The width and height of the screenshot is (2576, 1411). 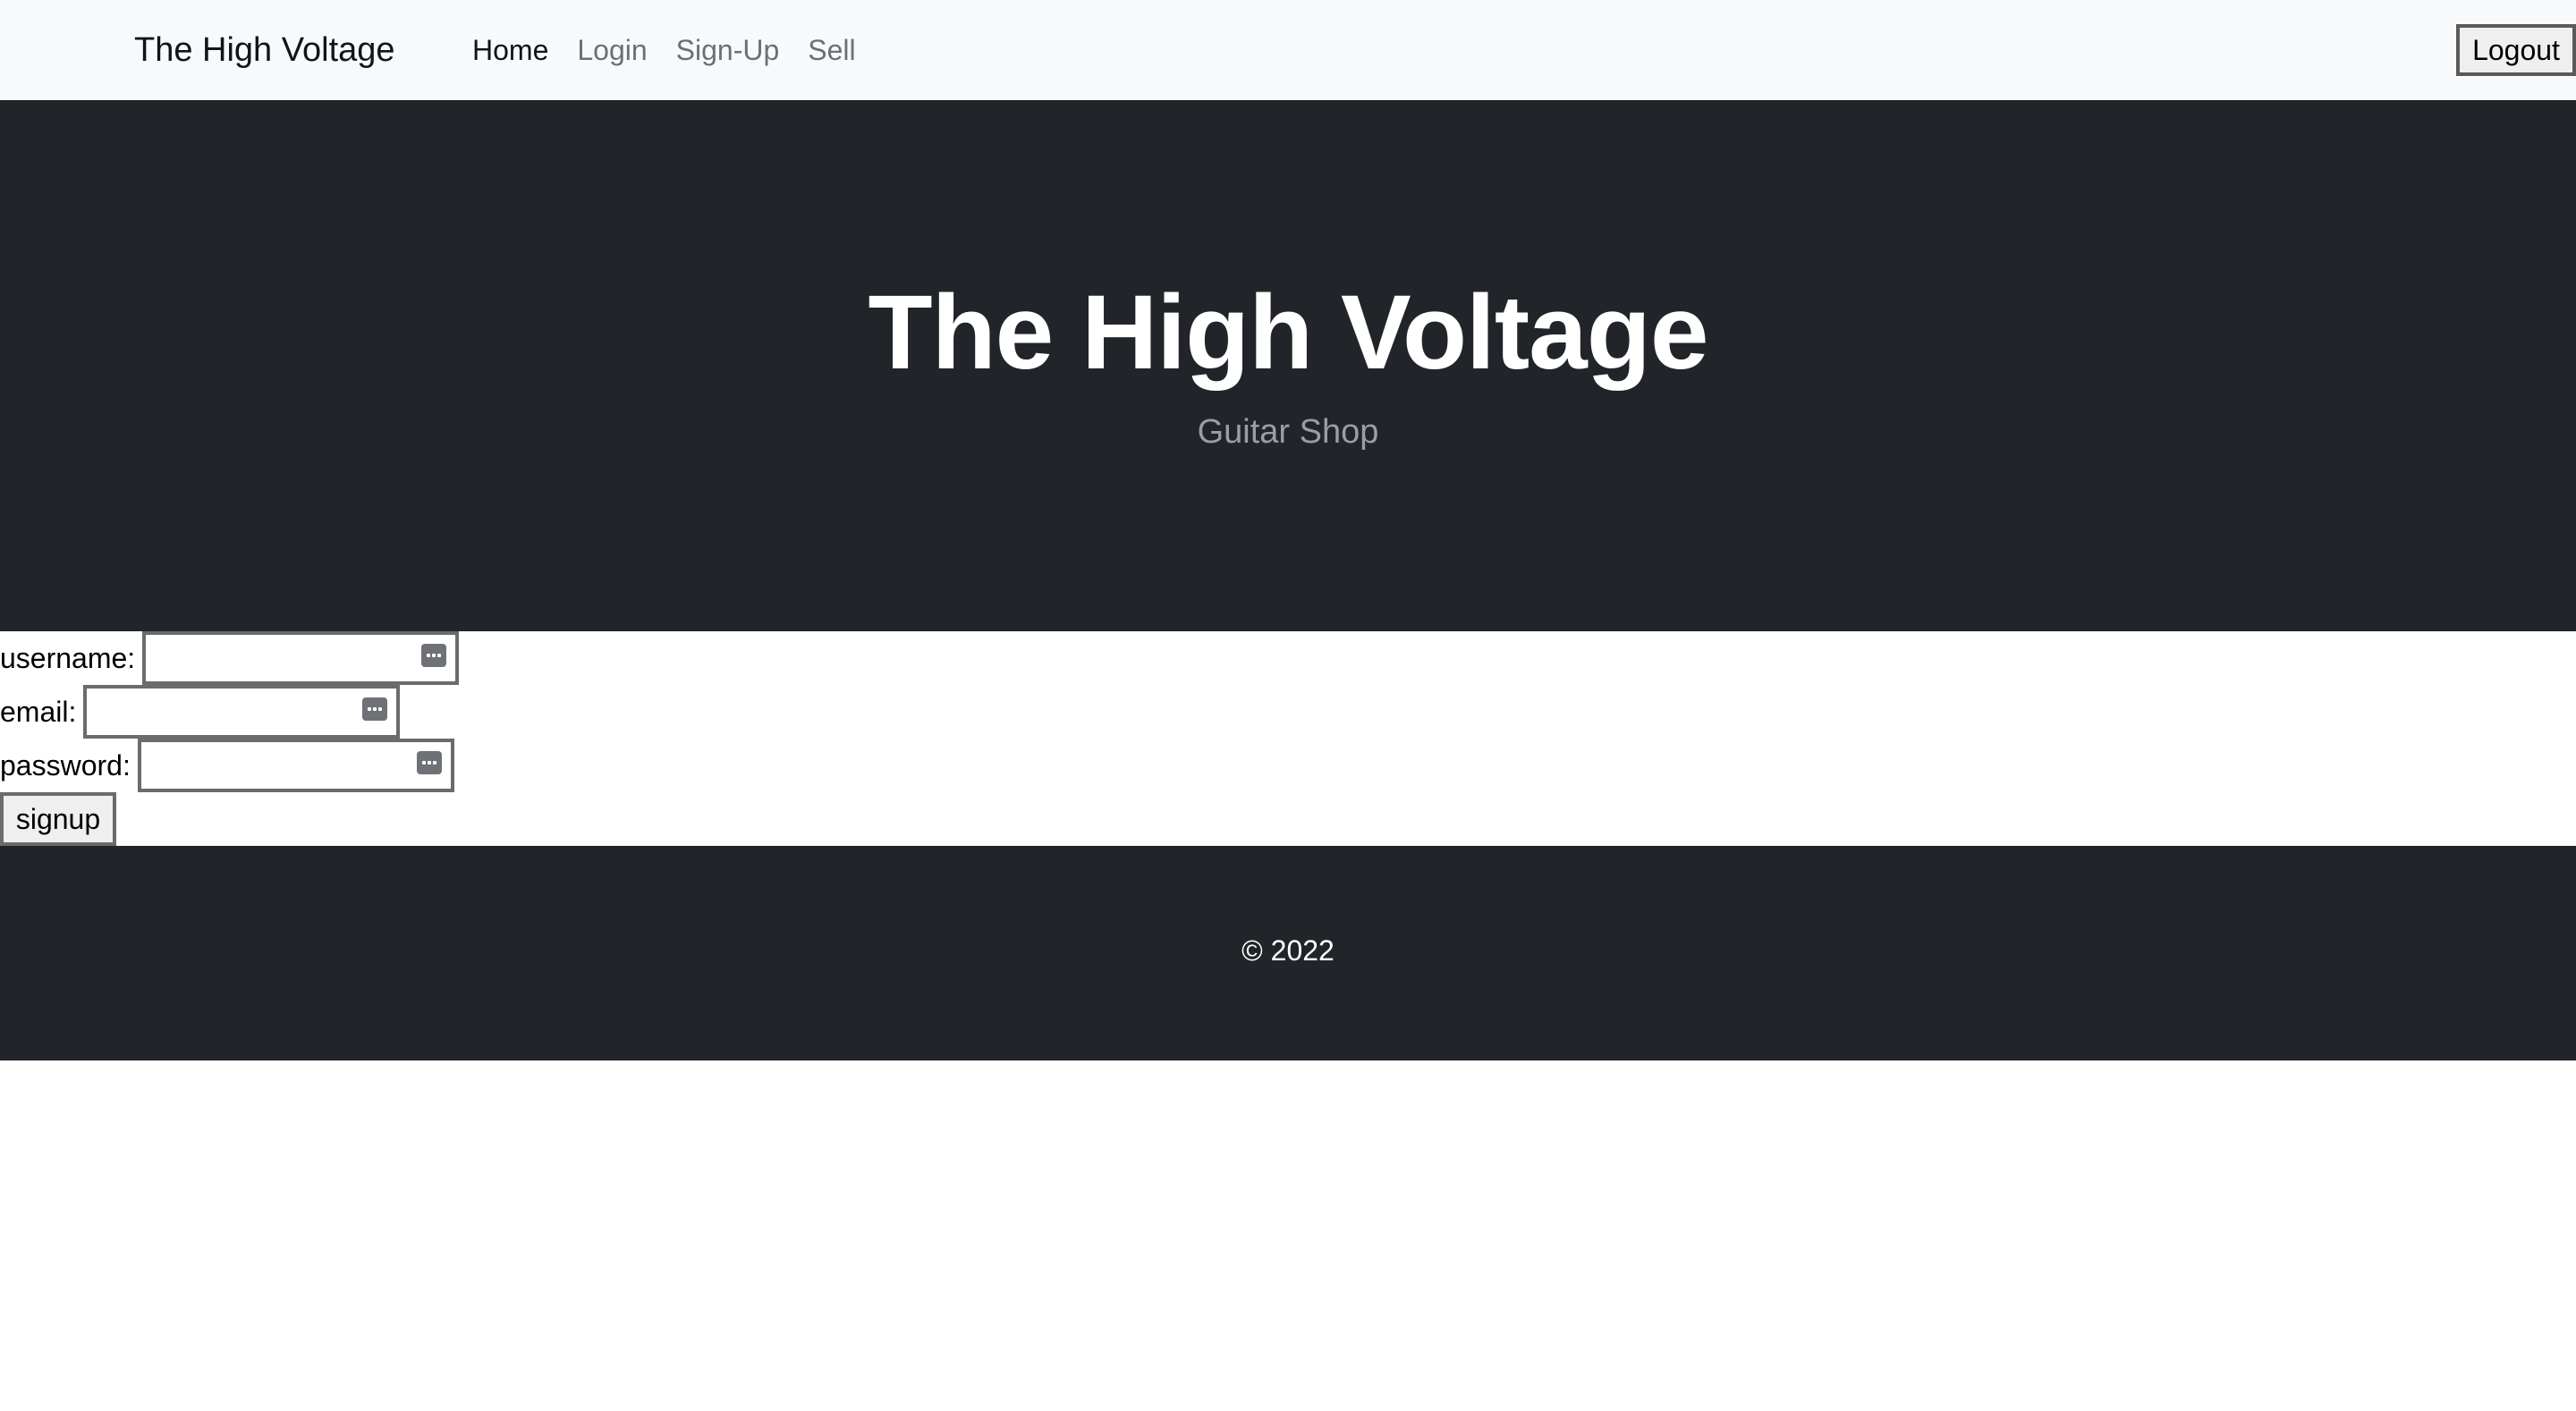 I want to click on username-input, so click(x=301, y=658).